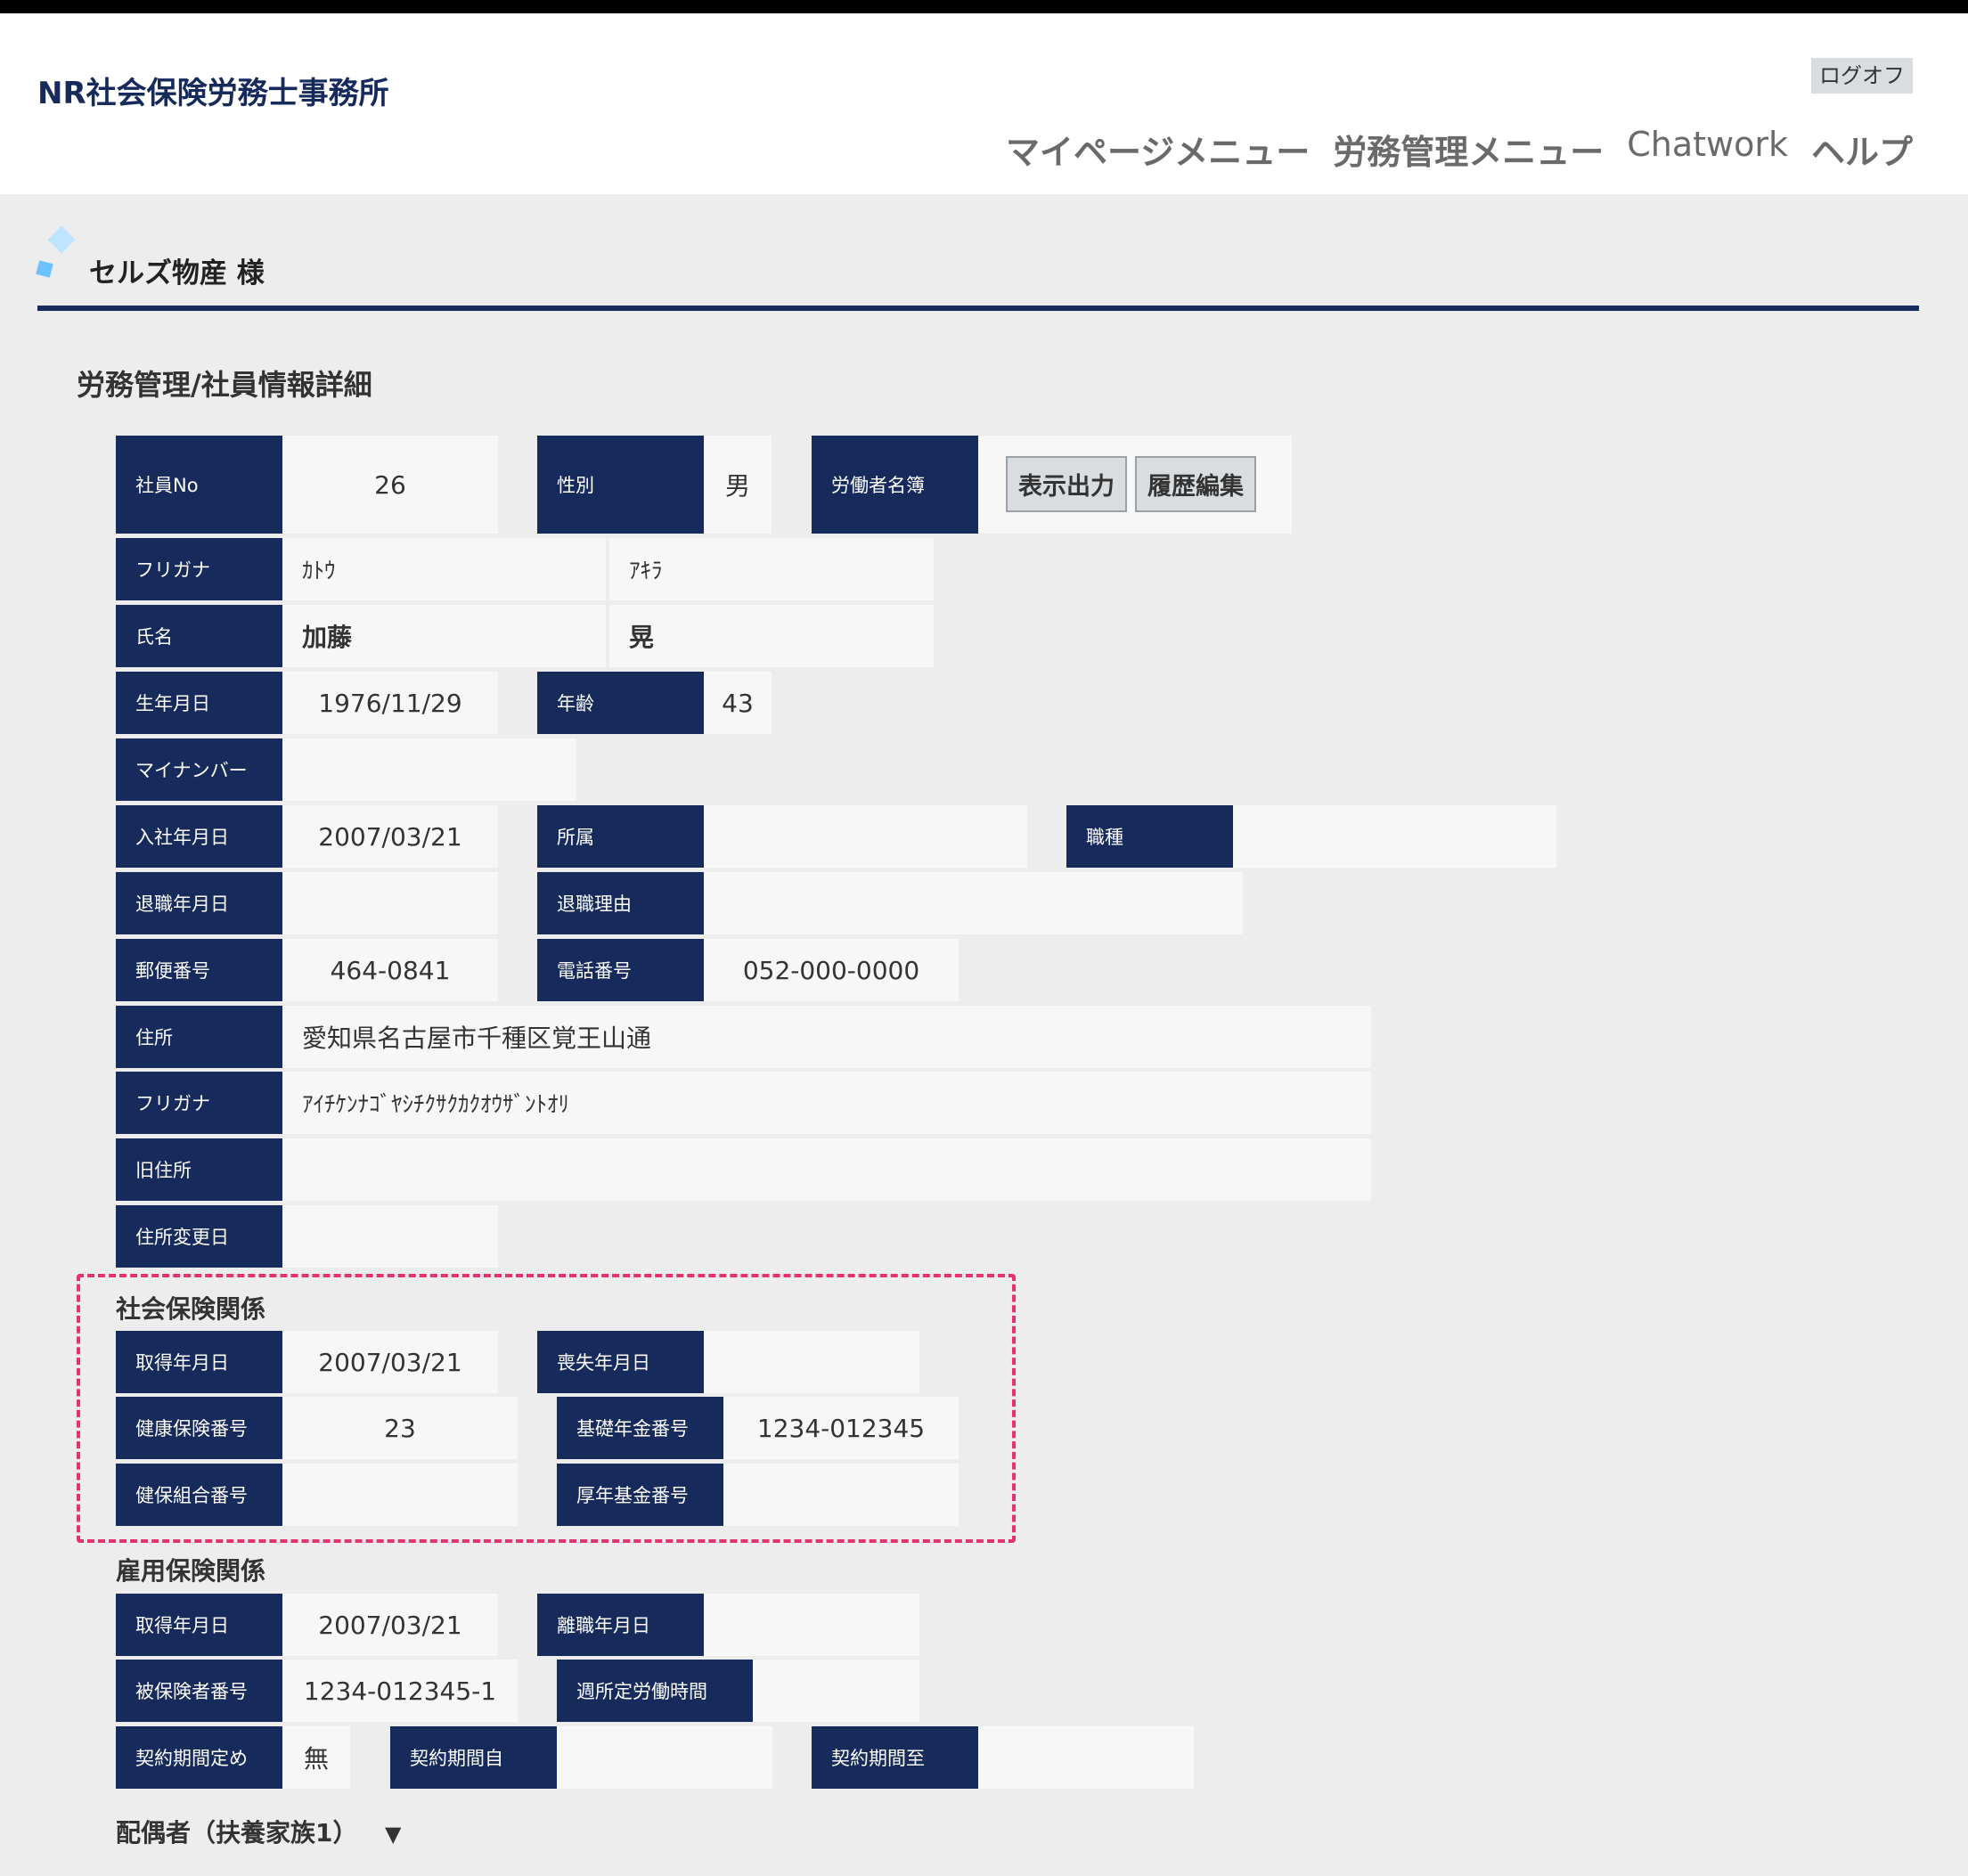  Describe the element at coordinates (621, 485) in the screenshot. I see `label-gender: 性別` at that location.